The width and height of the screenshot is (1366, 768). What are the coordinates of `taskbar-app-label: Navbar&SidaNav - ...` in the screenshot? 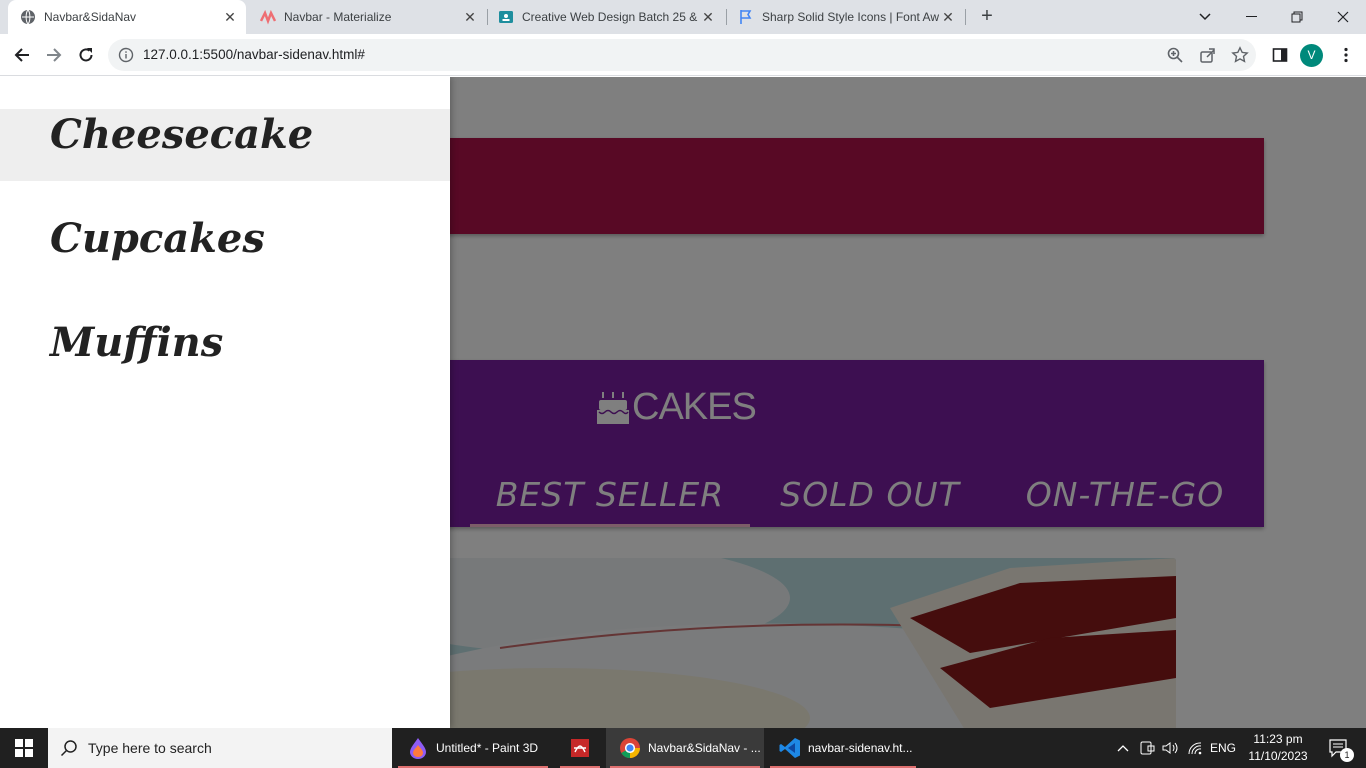 It's located at (704, 748).